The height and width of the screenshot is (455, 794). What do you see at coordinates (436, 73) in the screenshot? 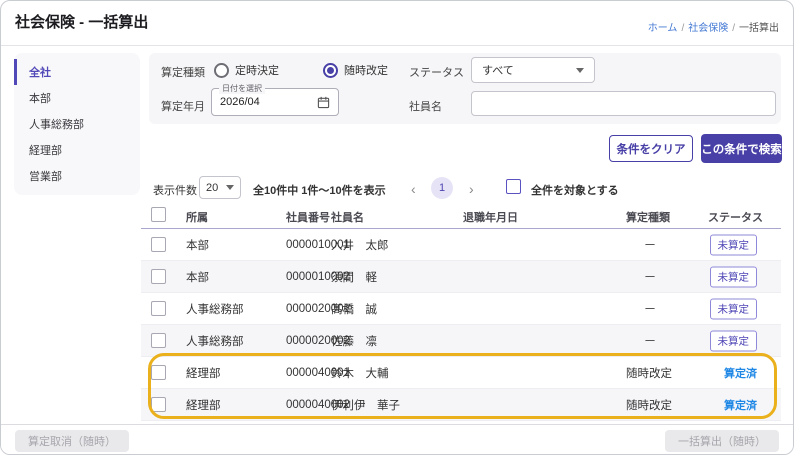
I see `status-filter-label: ステータス` at bounding box center [436, 73].